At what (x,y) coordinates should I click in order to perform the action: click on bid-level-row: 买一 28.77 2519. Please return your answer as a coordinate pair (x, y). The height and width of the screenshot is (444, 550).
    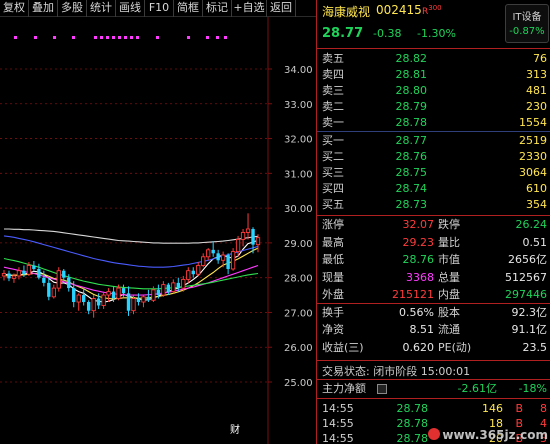
    Looking at the image, I should click on (433, 140).